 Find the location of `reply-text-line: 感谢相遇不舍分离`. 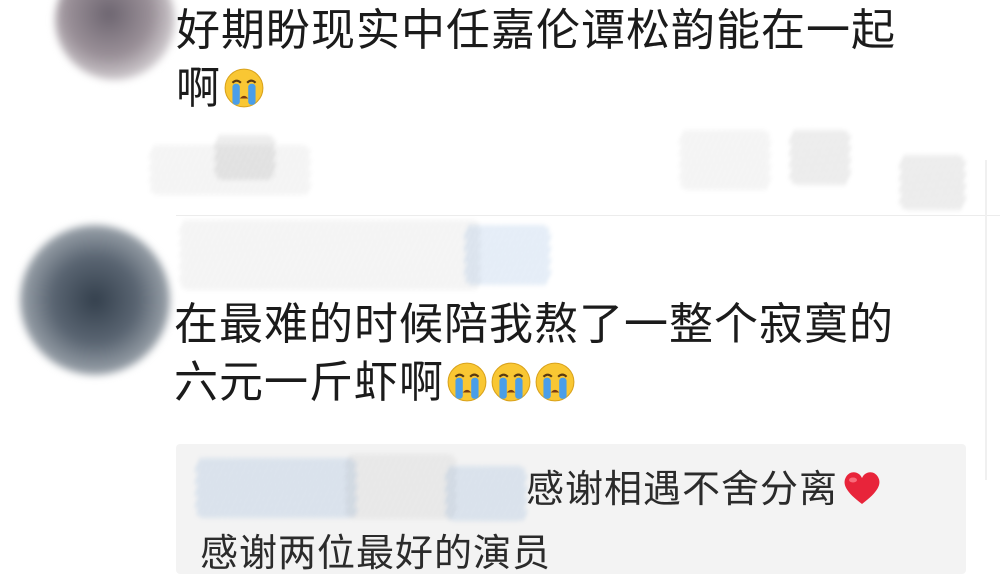

reply-text-line: 感谢相遇不舍分离 is located at coordinates (704, 489).